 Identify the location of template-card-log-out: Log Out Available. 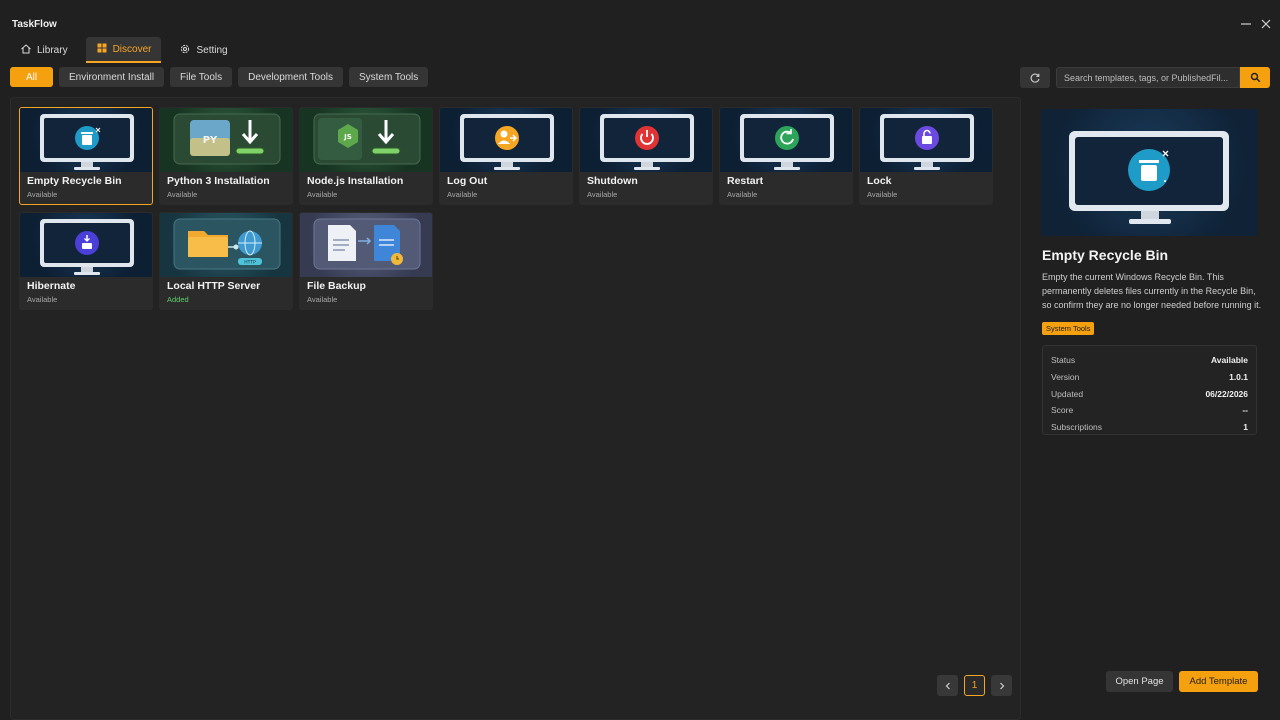
(506, 156).